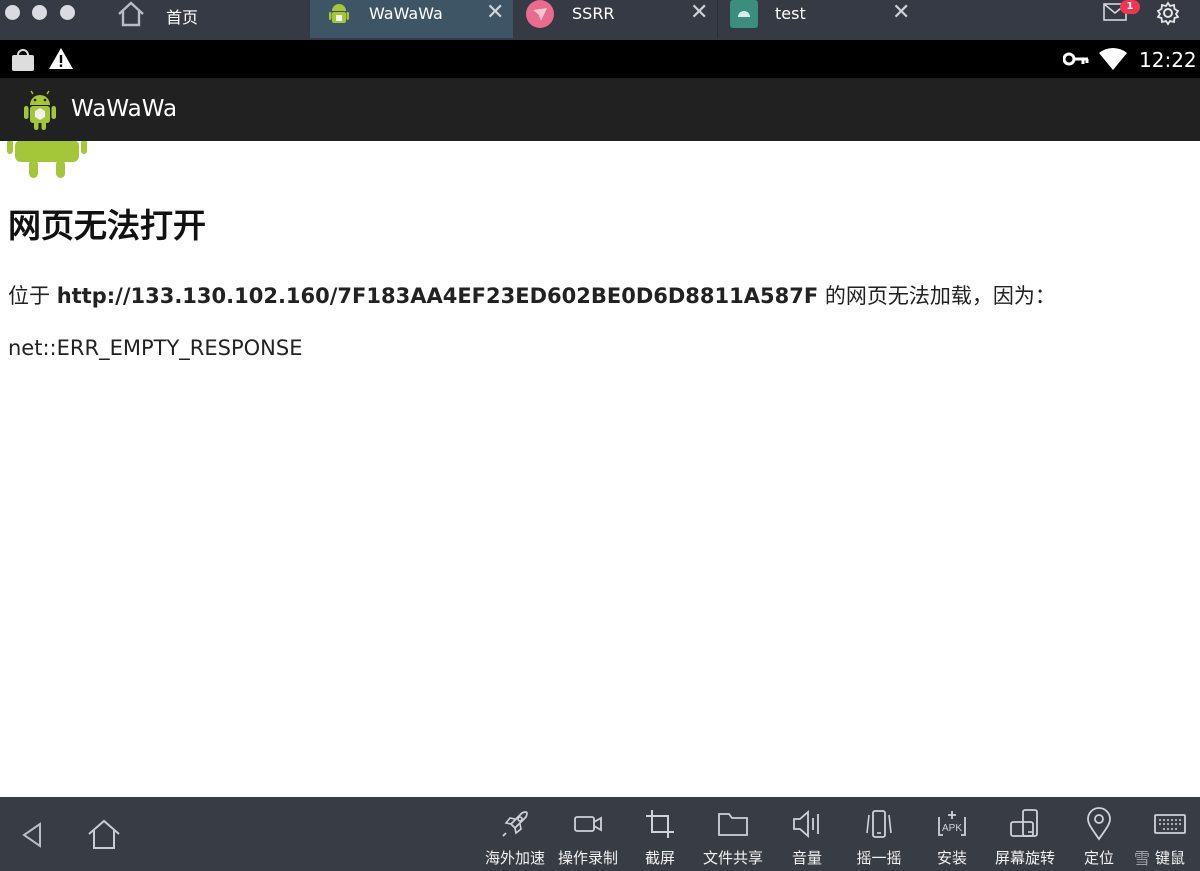 The height and width of the screenshot is (871, 1200). I want to click on tab-home: 首页, so click(207, 19).